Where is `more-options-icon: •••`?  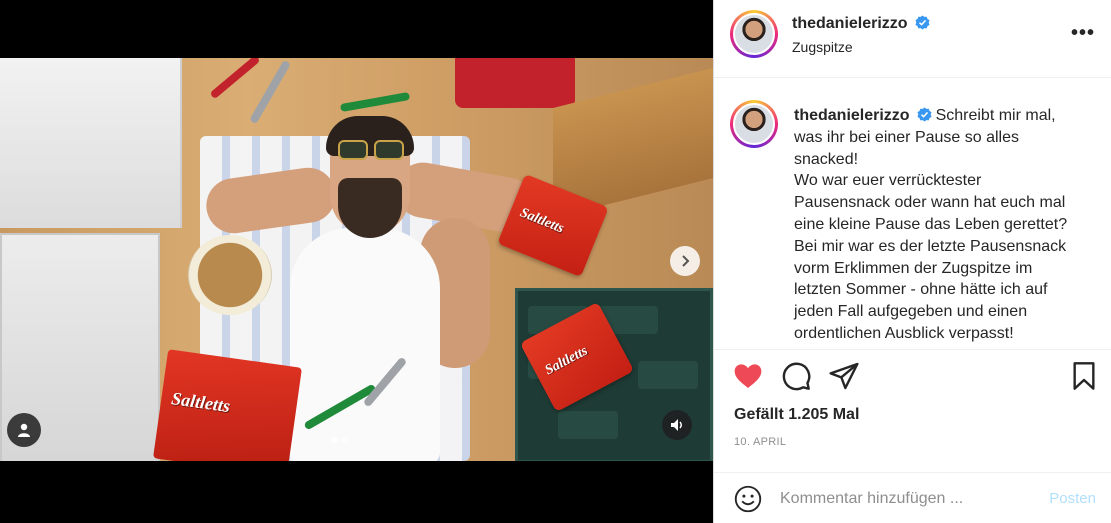 more-options-icon: ••• is located at coordinates (1083, 33).